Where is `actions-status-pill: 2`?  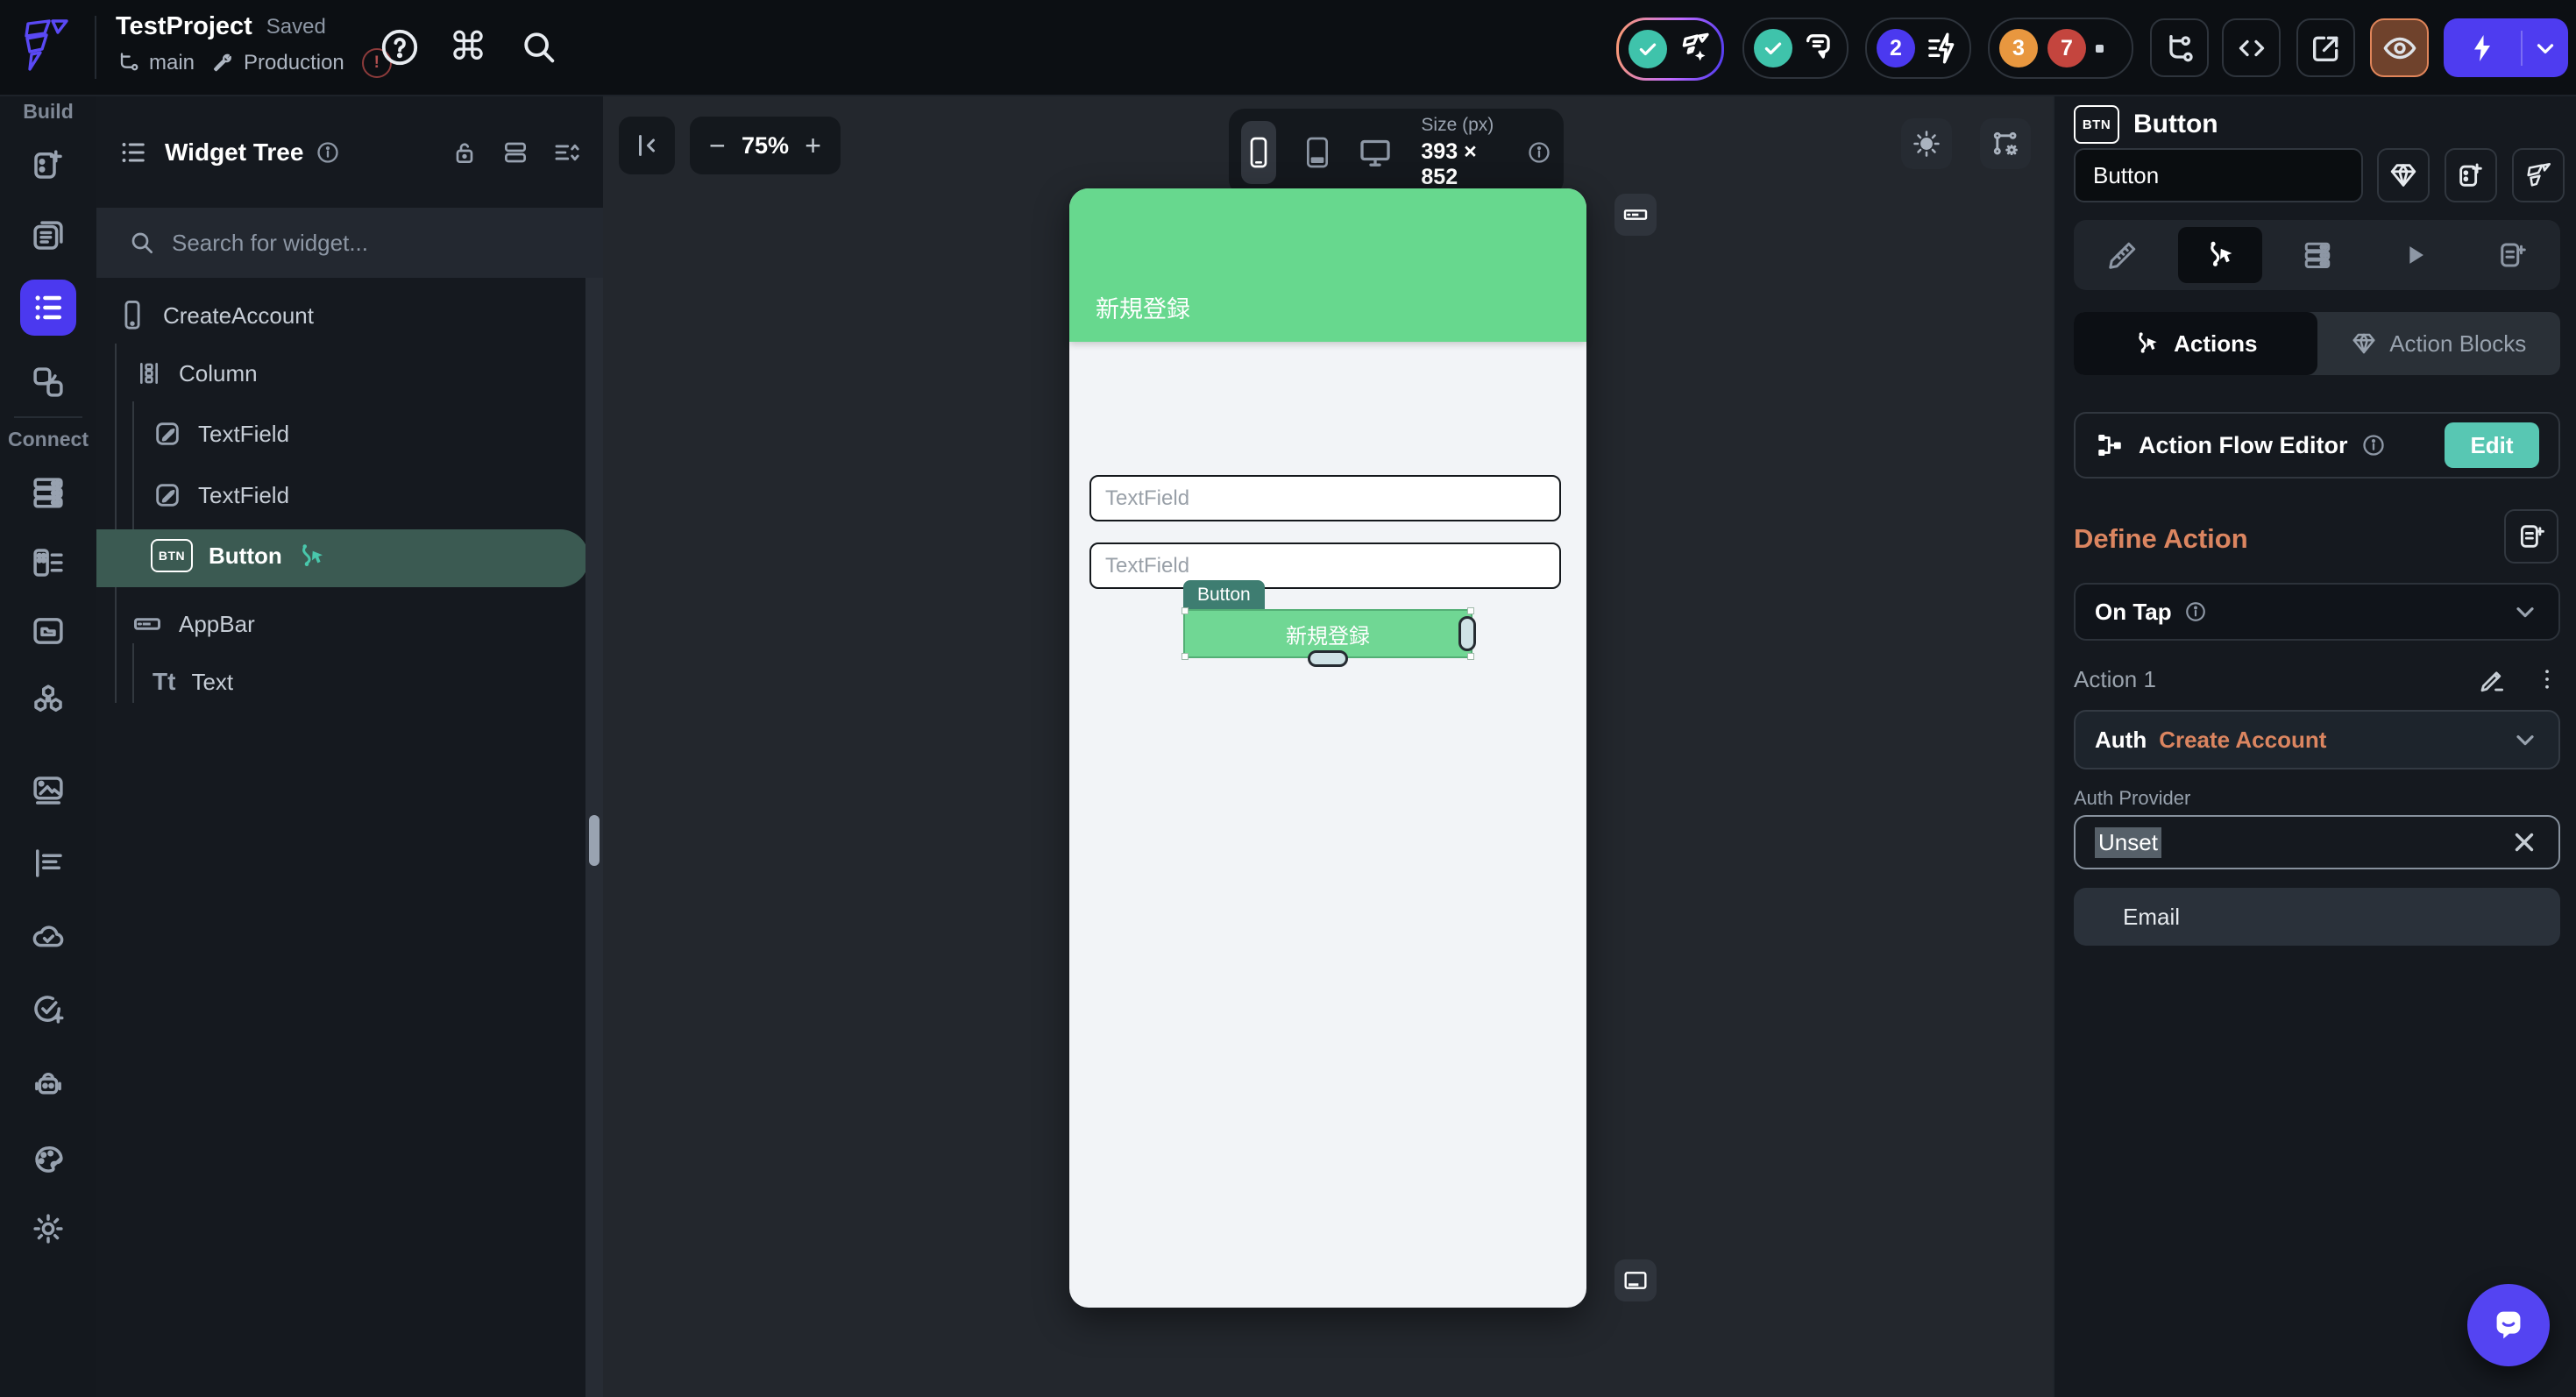
actions-status-pill: 2 is located at coordinates (1918, 49).